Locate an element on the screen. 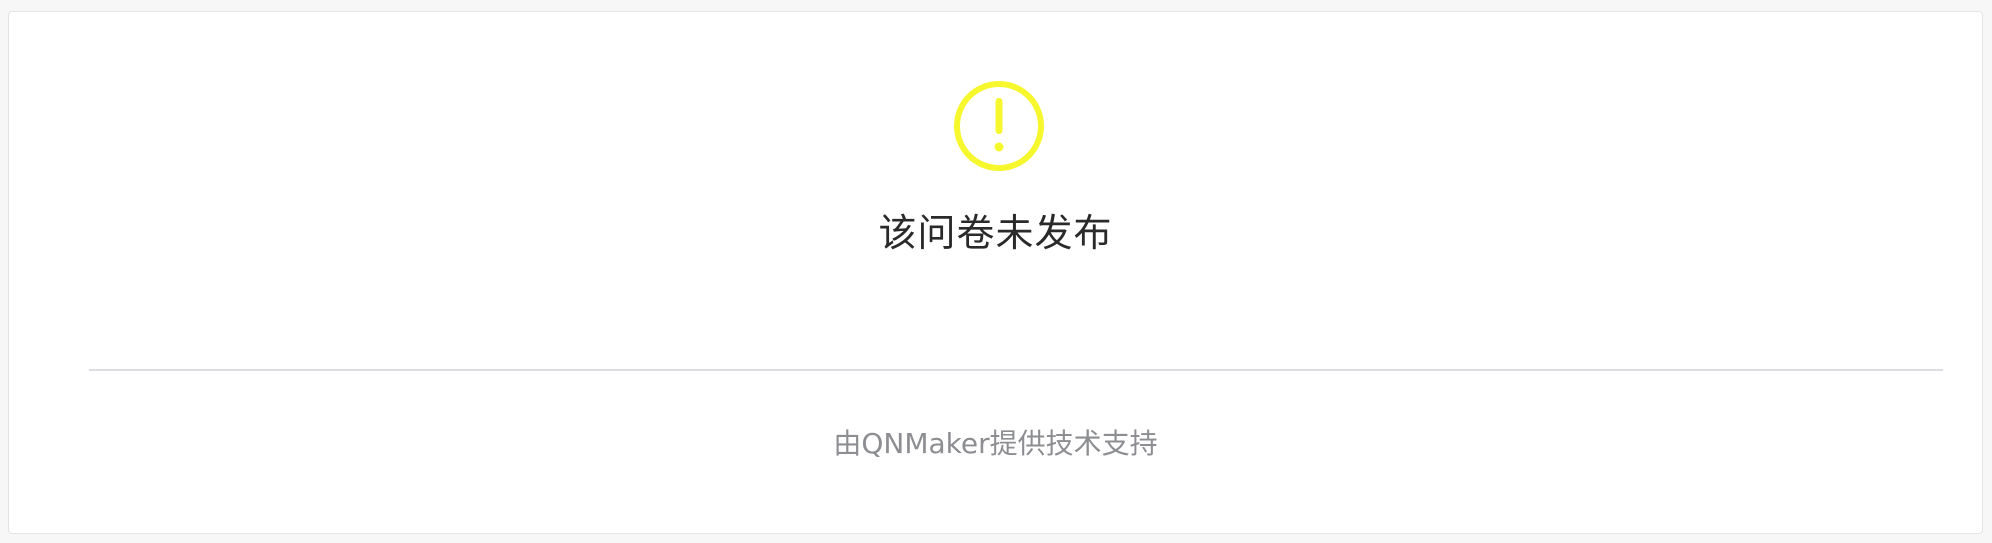 The image size is (1992, 543). divider is located at coordinates (1016, 370).